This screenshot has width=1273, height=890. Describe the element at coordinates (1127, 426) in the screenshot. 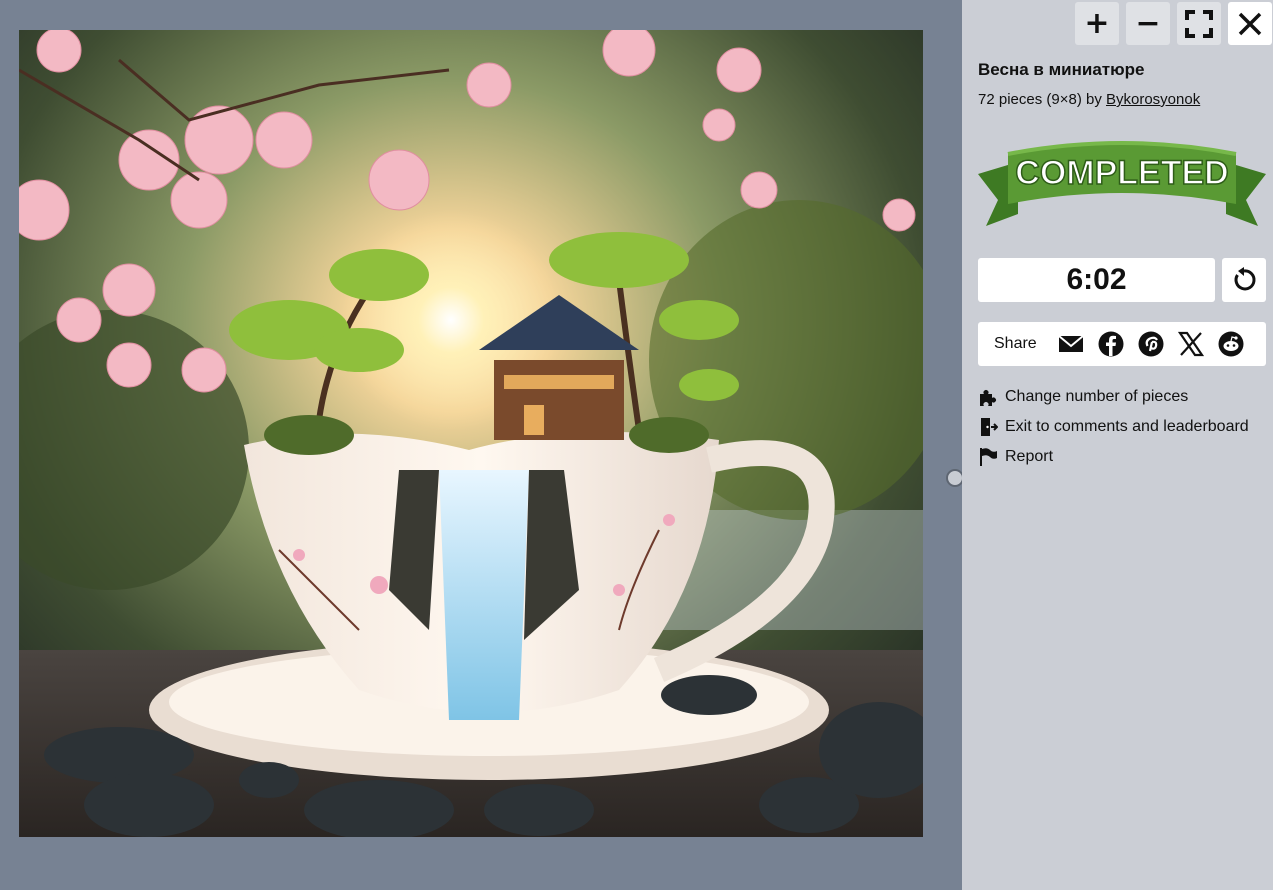

I see `exit-comments-label: Exit to comments and leaderboard` at that location.